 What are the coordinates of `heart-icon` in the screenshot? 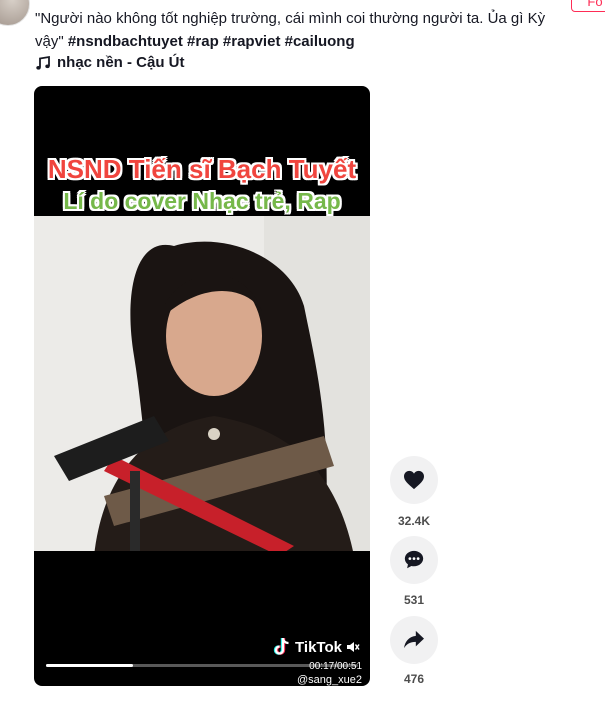 It's located at (414, 480).